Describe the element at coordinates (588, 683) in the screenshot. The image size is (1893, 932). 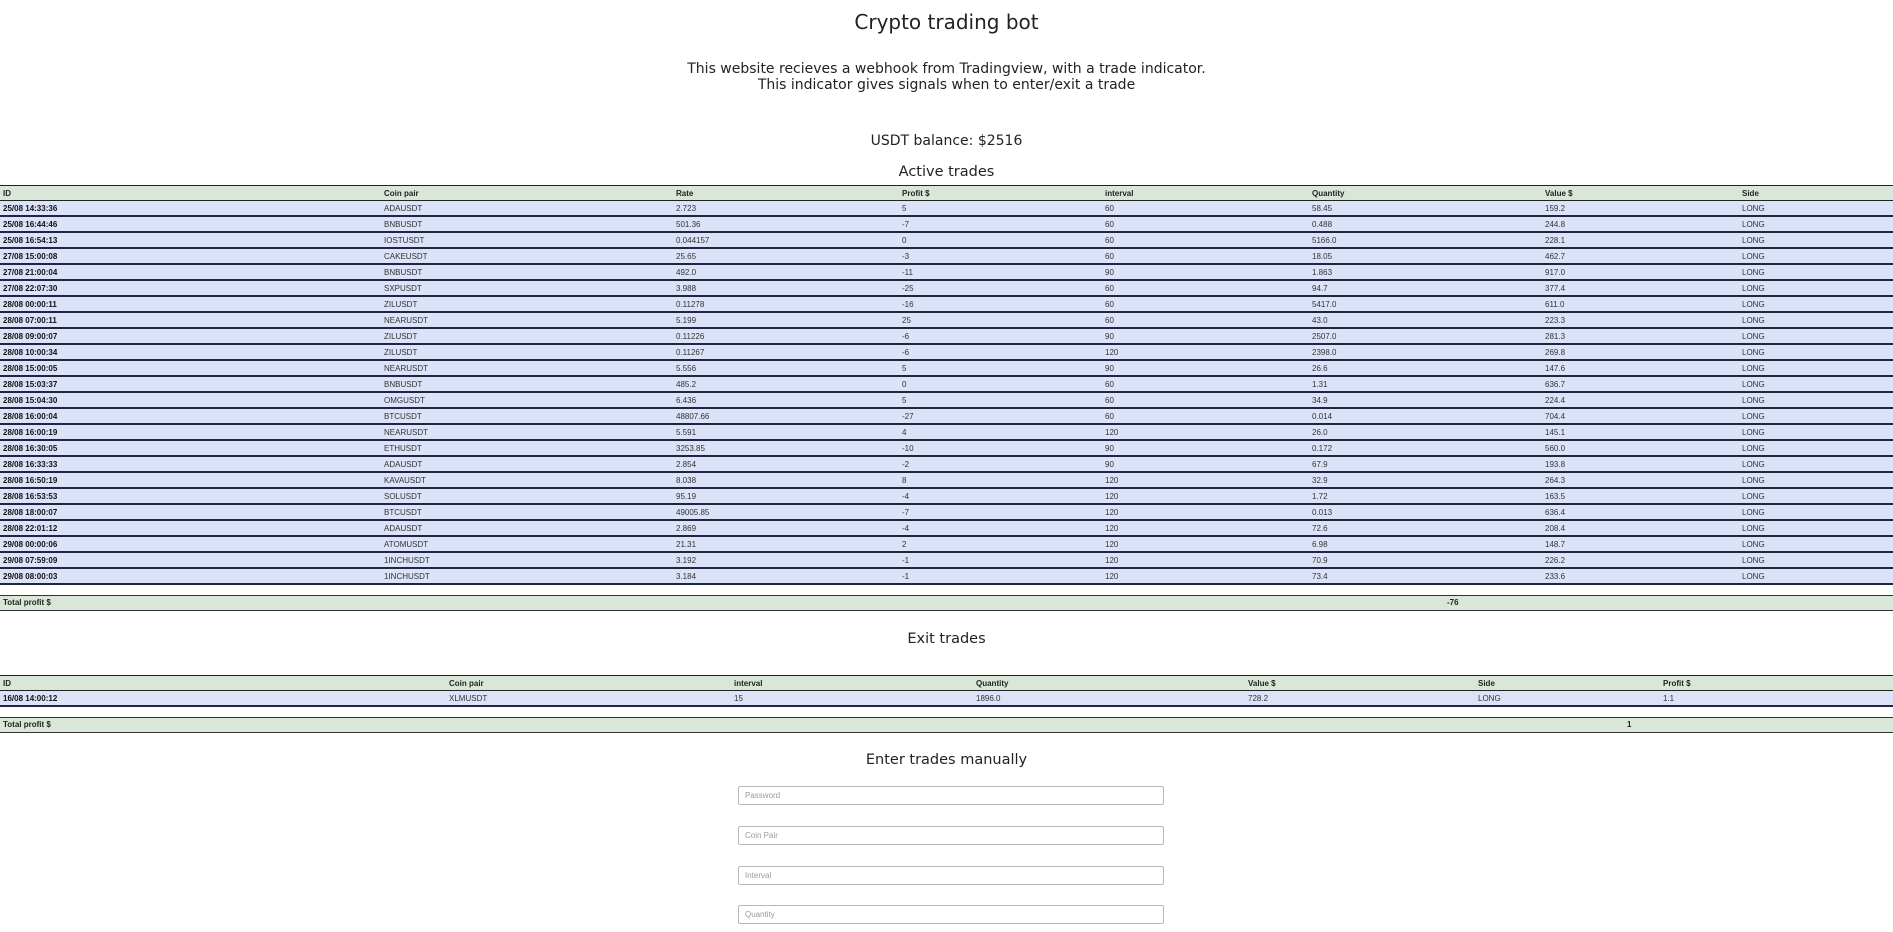
I see `column-header-coin-pair: Coin pair` at that location.